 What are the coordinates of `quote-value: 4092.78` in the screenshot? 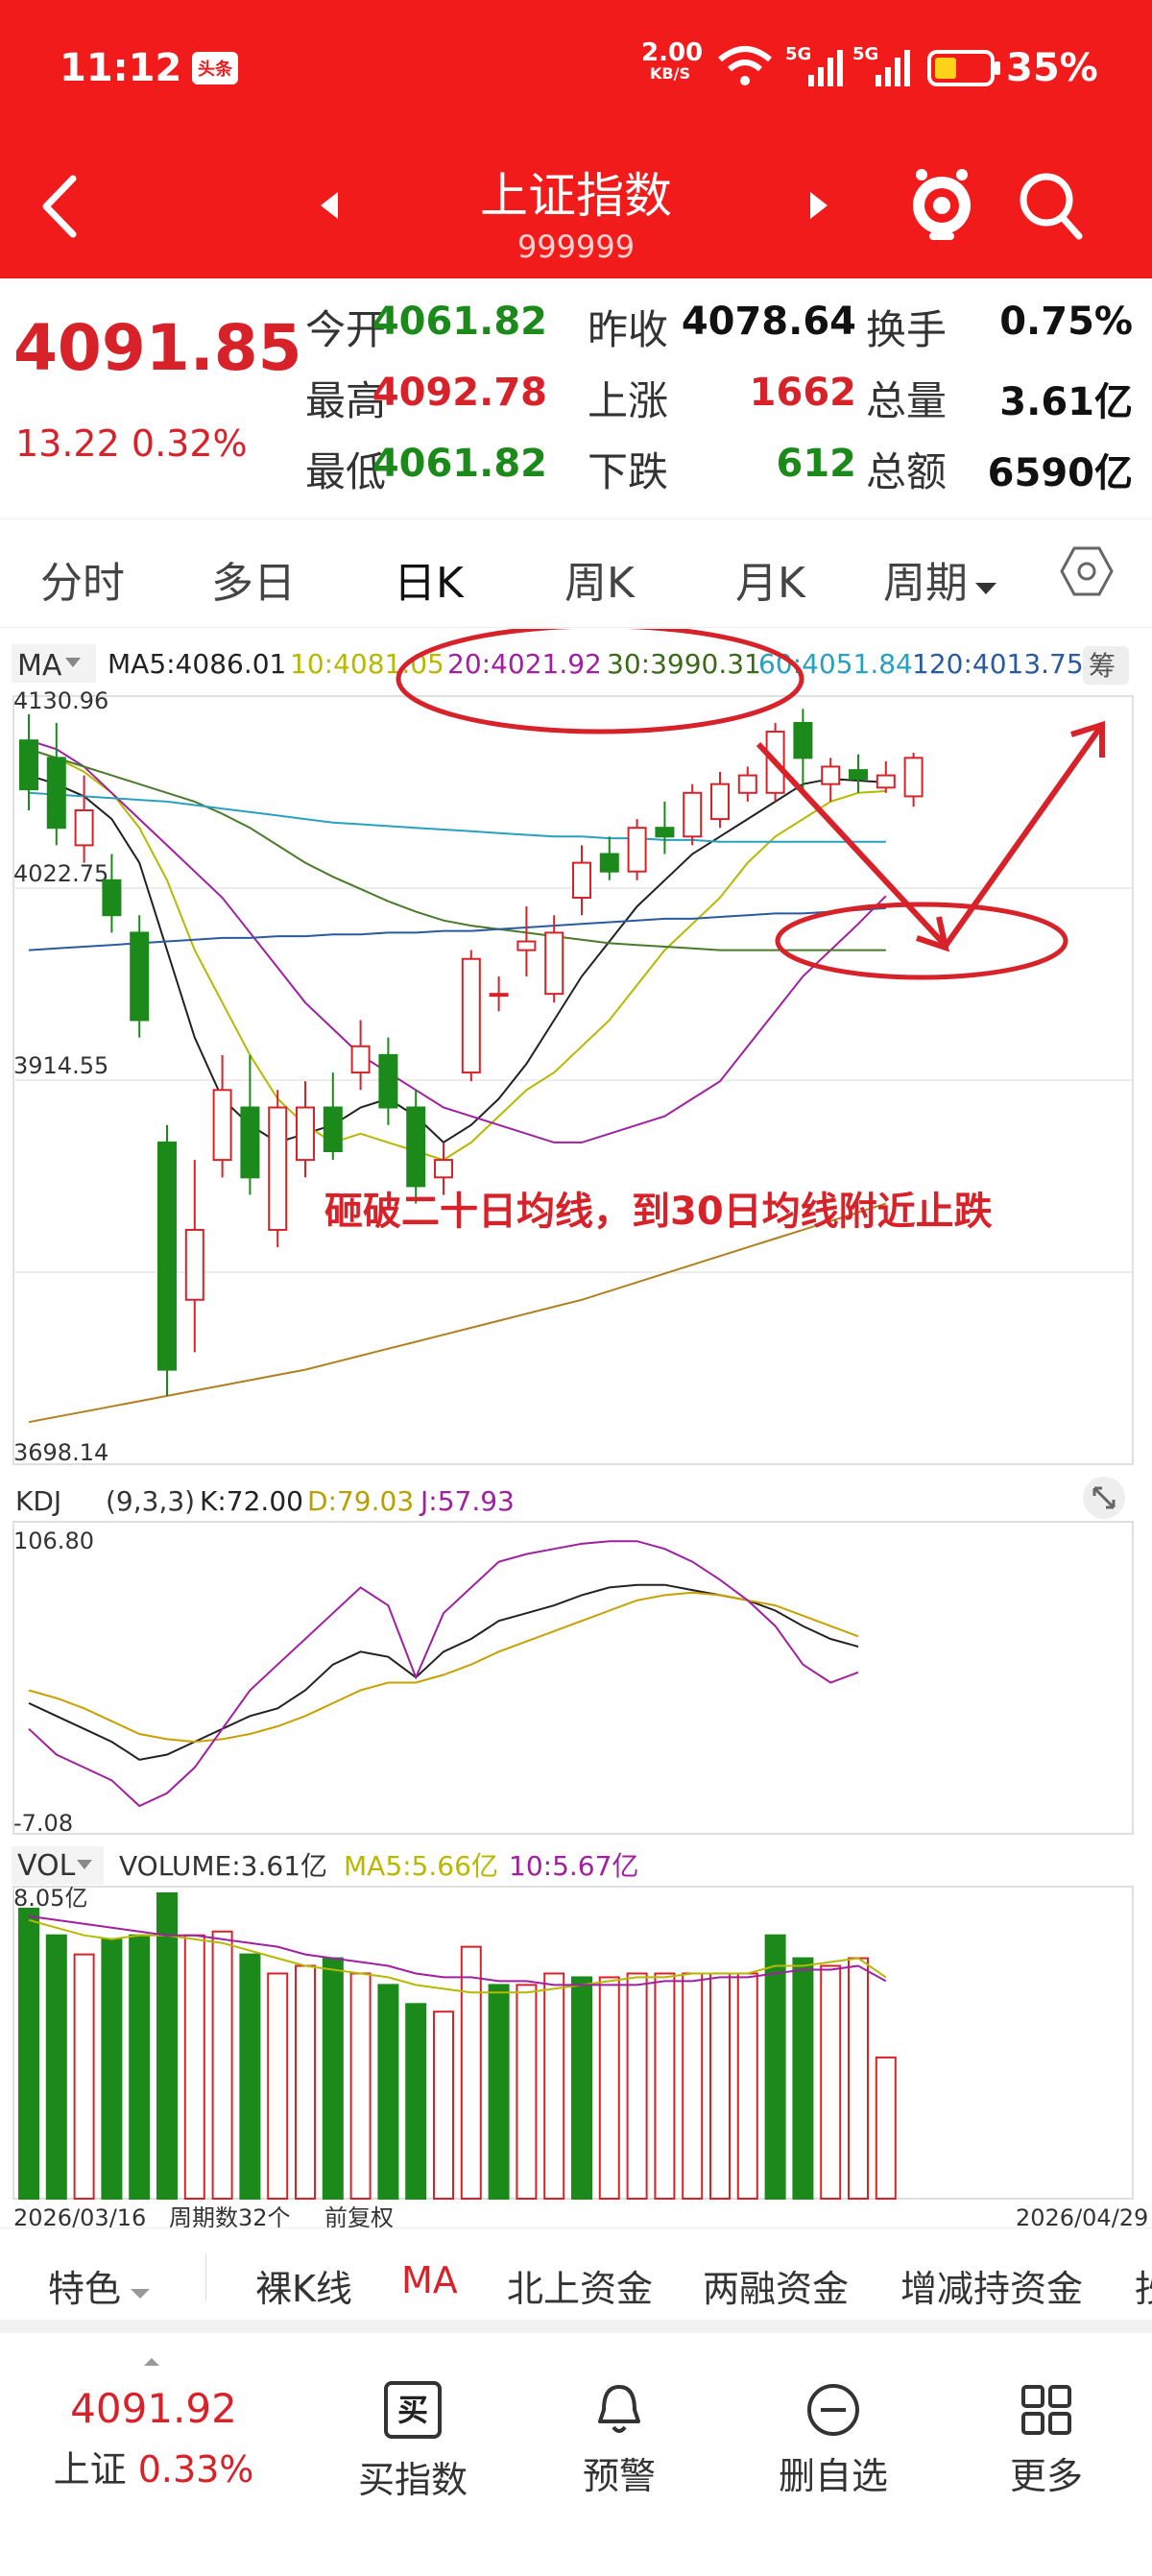 It's located at (459, 393).